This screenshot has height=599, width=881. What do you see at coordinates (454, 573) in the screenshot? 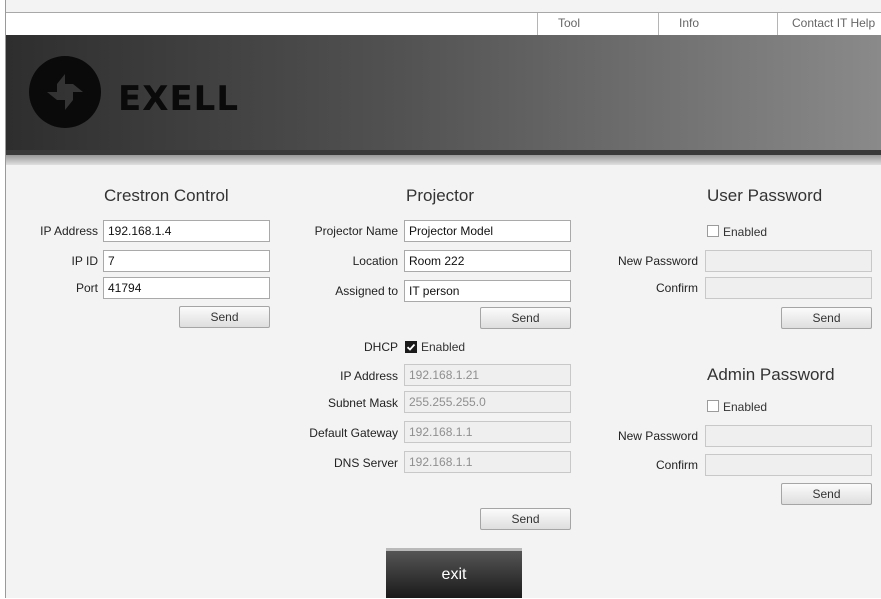
I see `exit-button: exit` at bounding box center [454, 573].